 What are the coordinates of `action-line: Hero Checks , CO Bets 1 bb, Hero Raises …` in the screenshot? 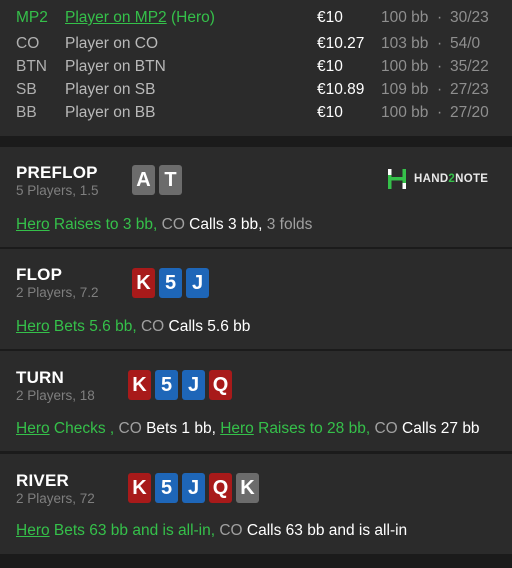 It's located at (248, 429).